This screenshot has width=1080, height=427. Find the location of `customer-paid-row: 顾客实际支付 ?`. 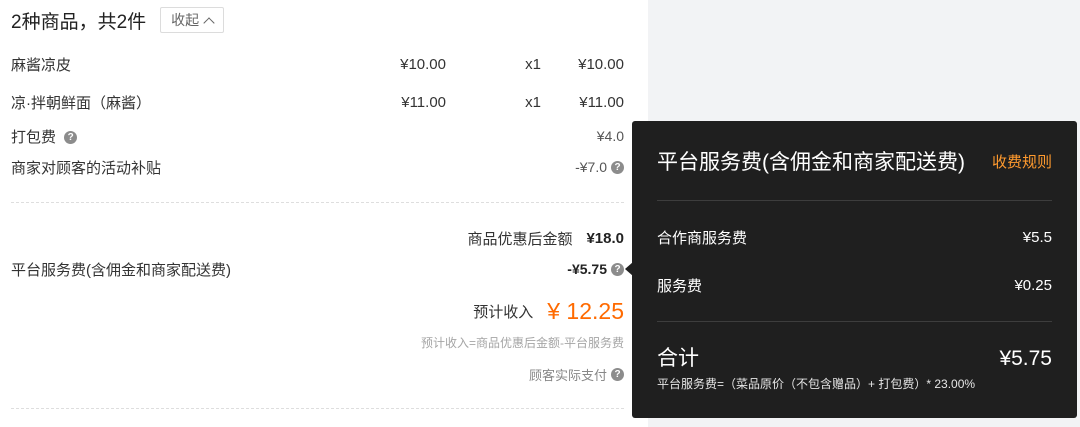

customer-paid-row: 顾客实际支付 ? is located at coordinates (576, 374).